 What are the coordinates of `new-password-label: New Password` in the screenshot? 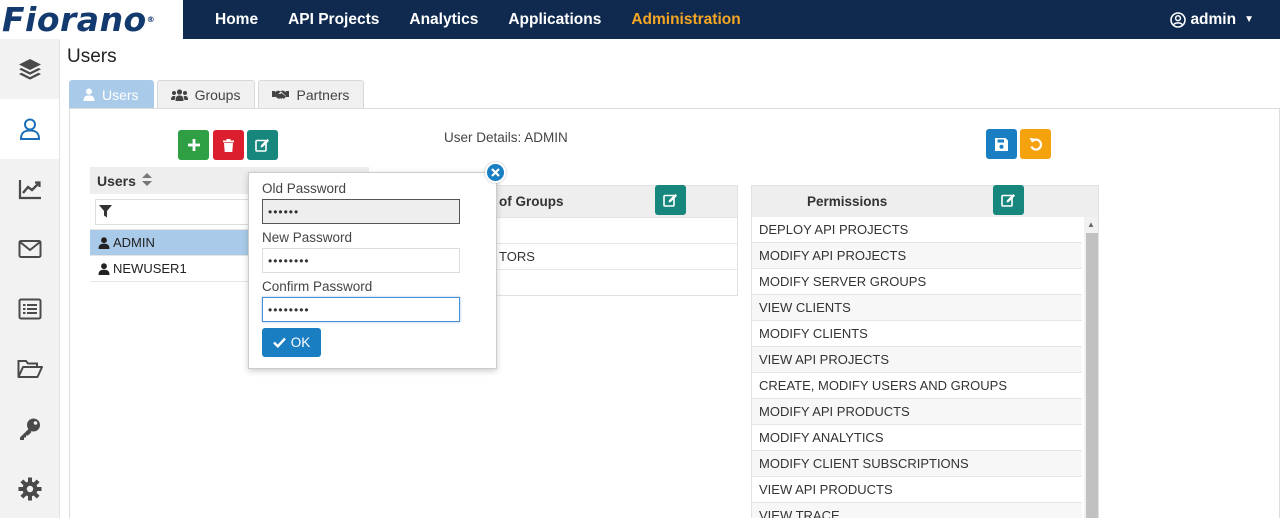 It's located at (307, 237).